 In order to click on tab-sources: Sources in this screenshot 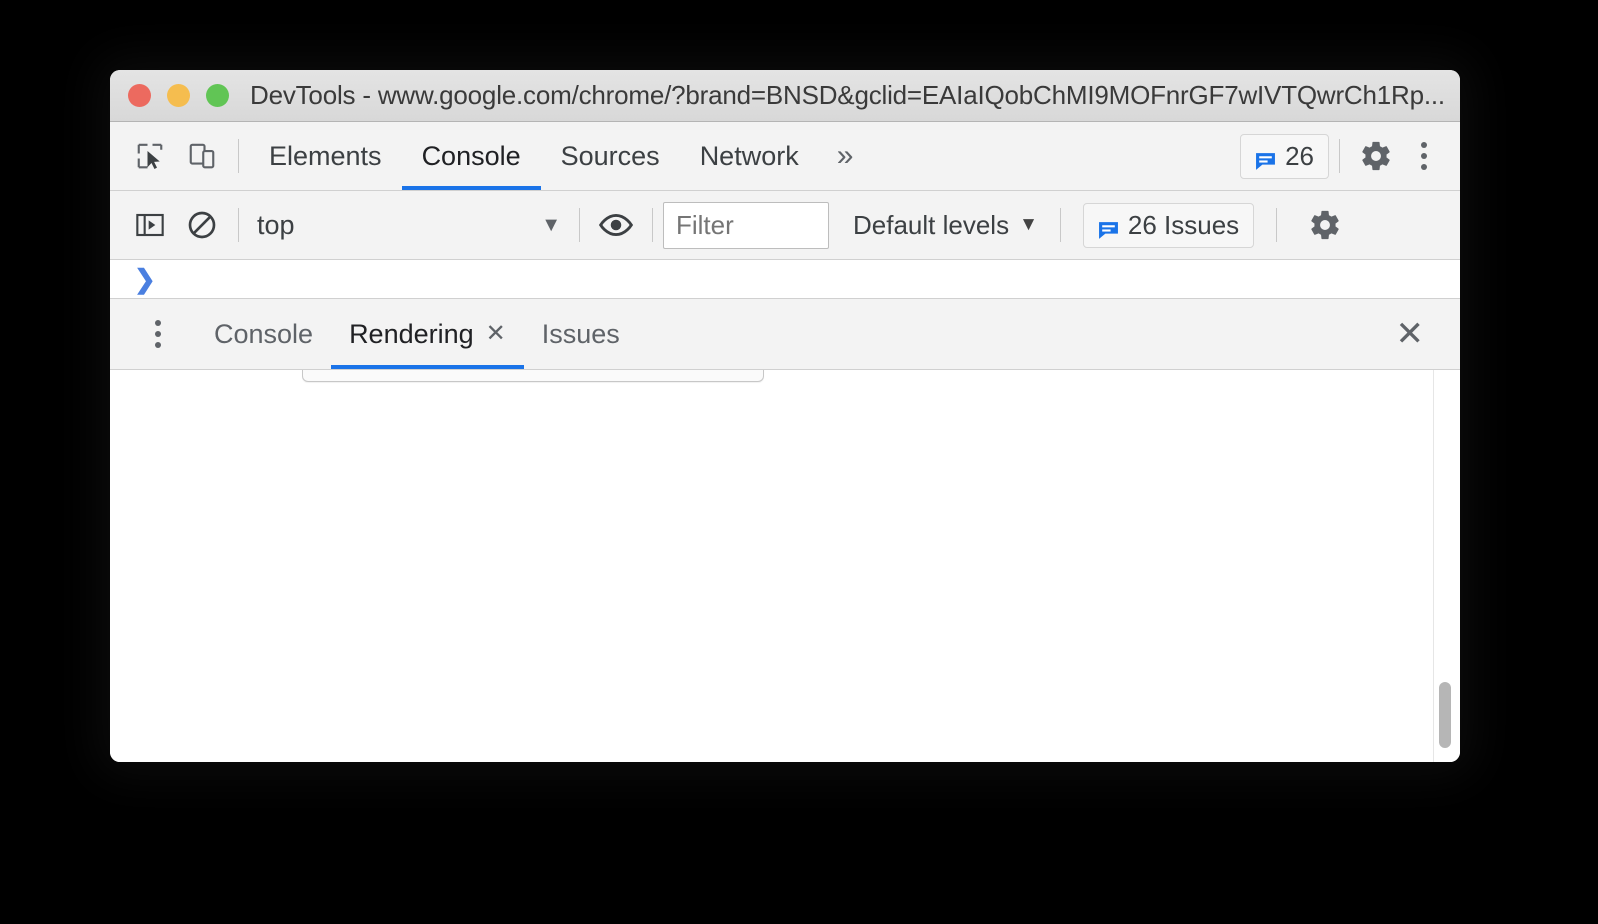, I will do `click(610, 156)`.